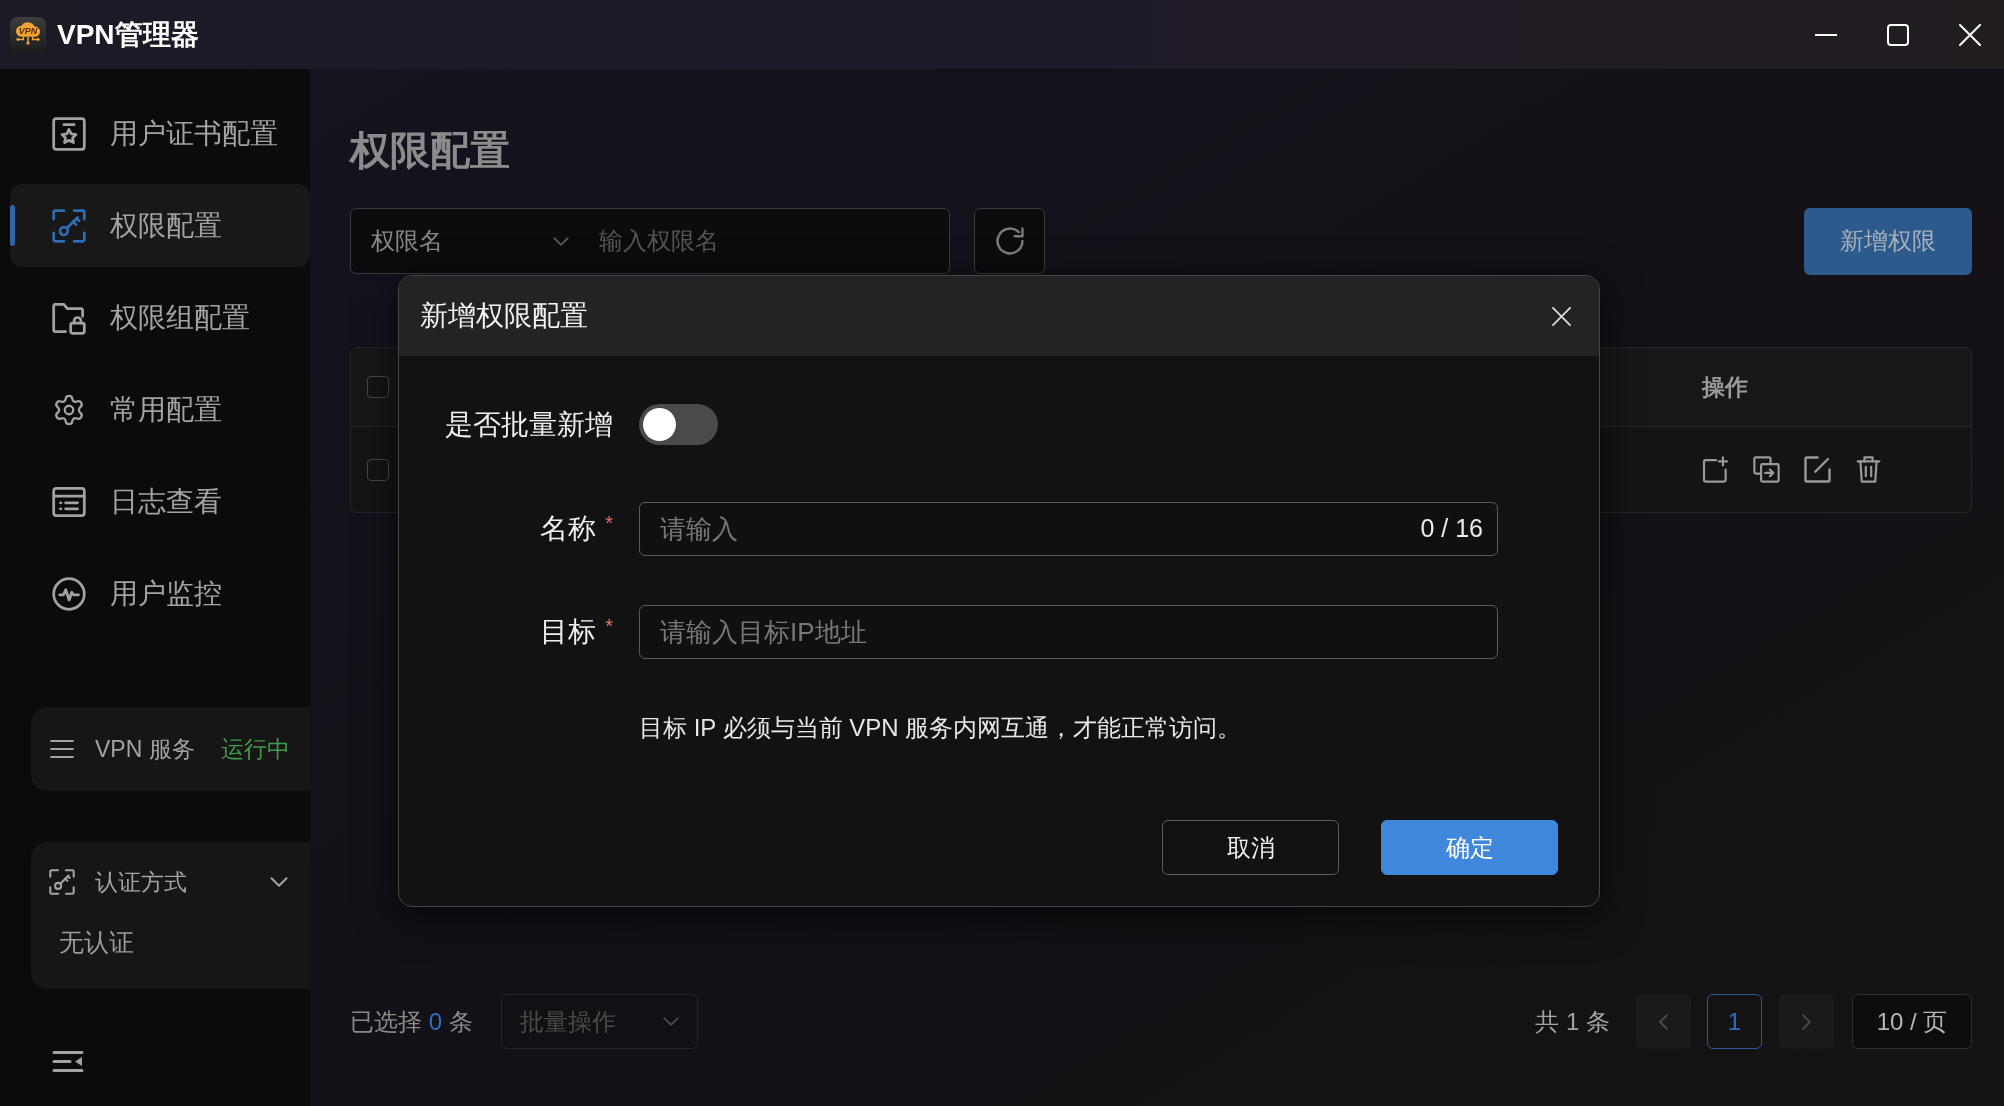 The image size is (2004, 1106). I want to click on sidebar-item: 用户证书配置, so click(160, 133).